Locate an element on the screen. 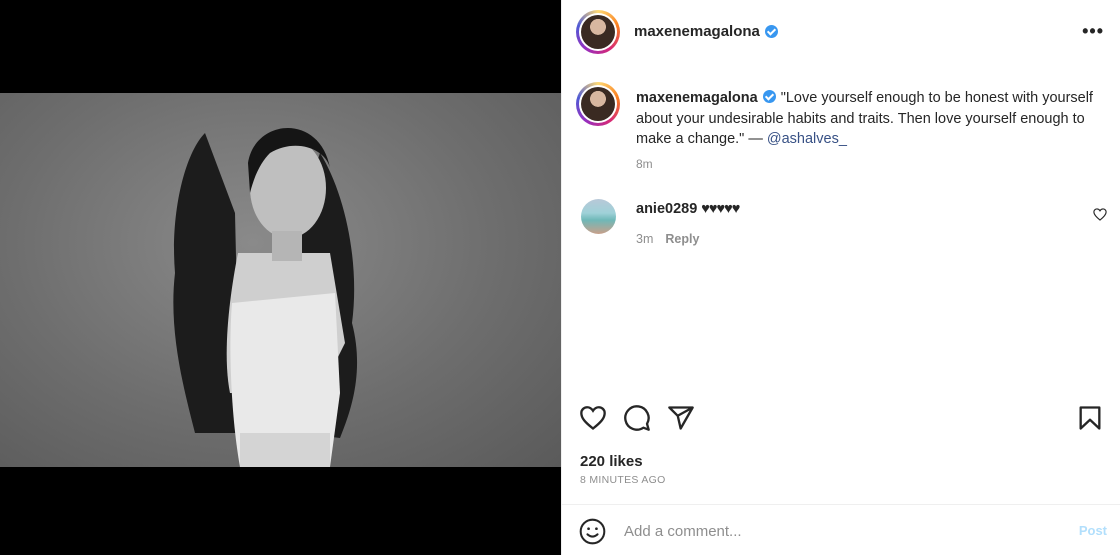 The height and width of the screenshot is (555, 1120). comment-text: ♥♥♥♥♥ is located at coordinates (720, 209).